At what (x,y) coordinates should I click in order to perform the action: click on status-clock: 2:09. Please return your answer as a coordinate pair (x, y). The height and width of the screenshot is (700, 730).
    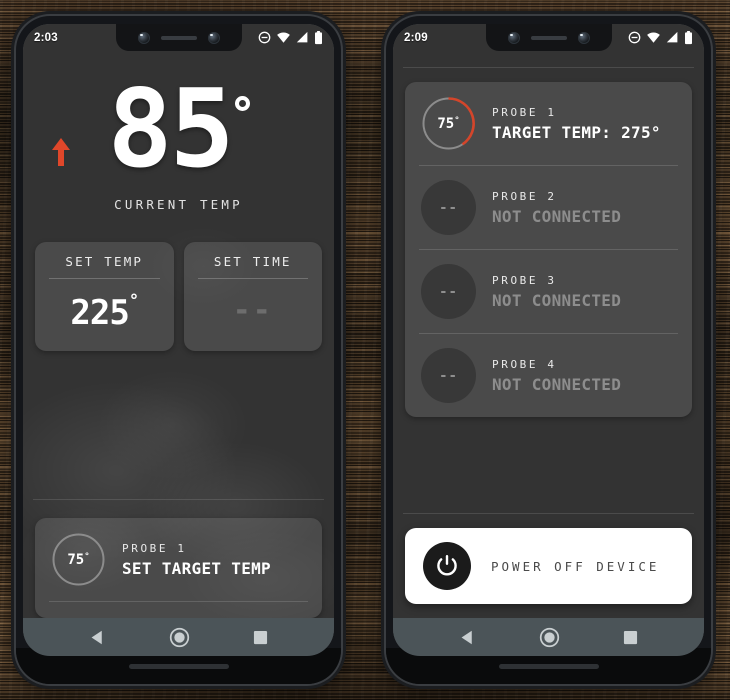
    Looking at the image, I should click on (416, 37).